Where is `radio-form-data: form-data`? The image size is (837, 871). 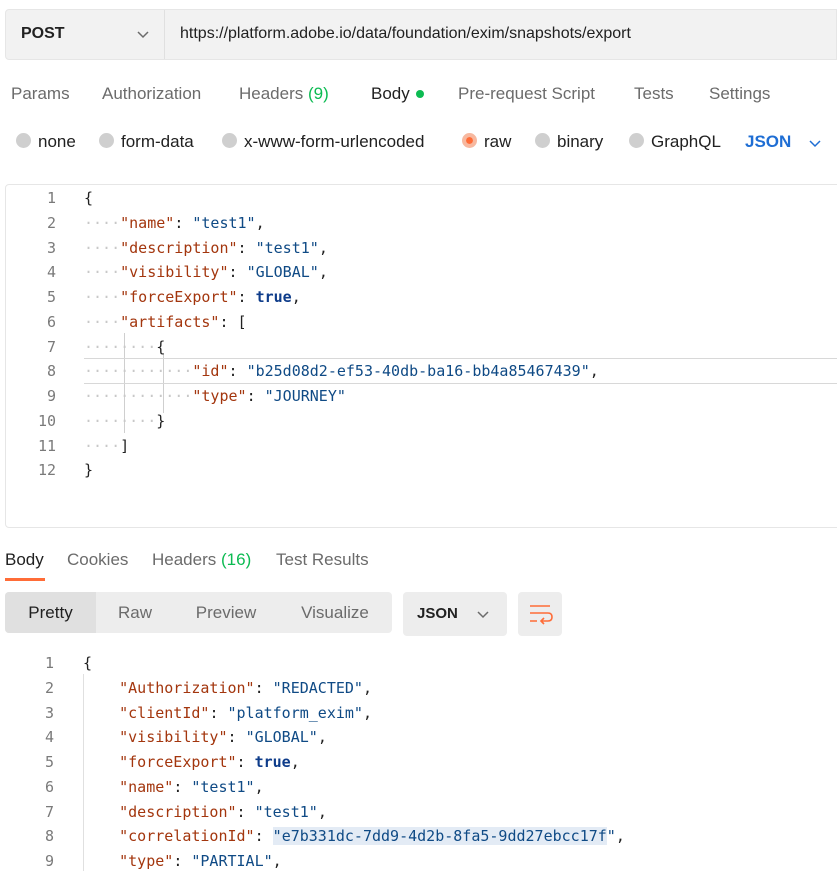
radio-form-data: form-data is located at coordinates (146, 142).